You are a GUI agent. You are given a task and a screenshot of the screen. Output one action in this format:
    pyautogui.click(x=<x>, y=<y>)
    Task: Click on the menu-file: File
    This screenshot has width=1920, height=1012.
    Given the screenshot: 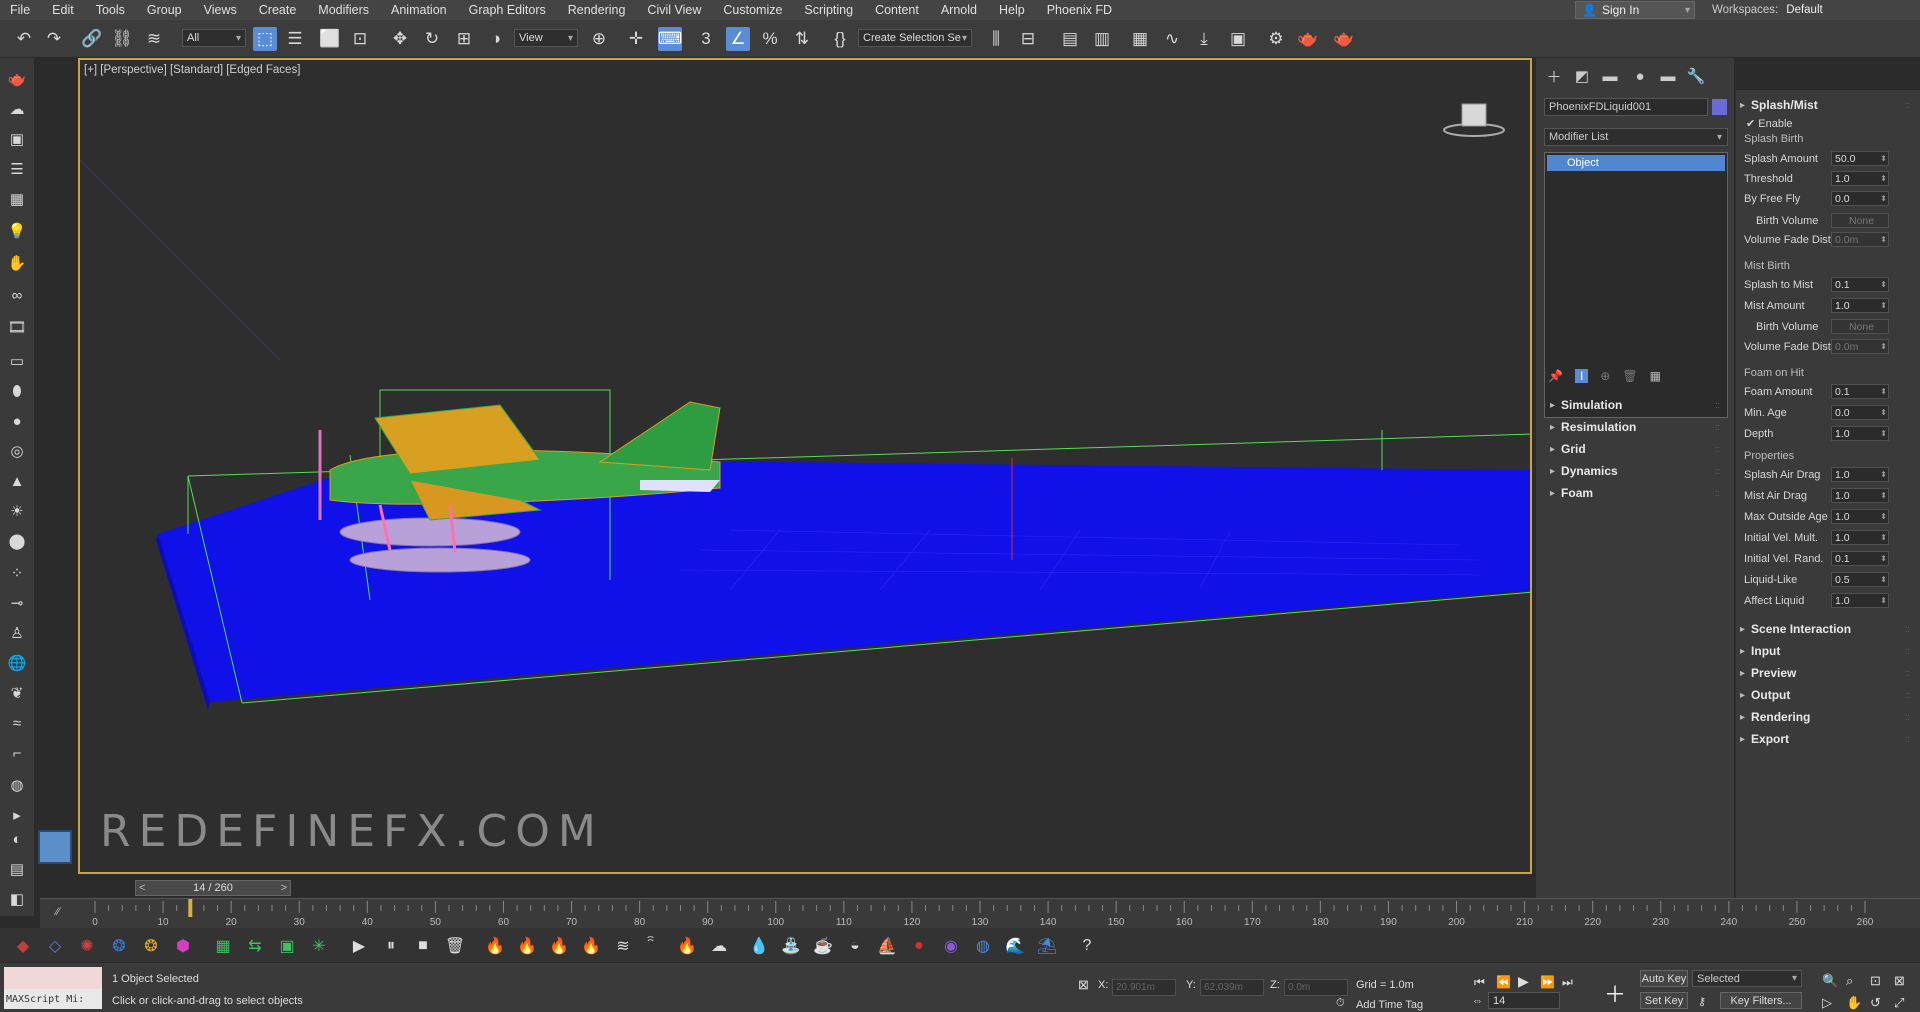 What is the action you would take?
    pyautogui.click(x=21, y=10)
    